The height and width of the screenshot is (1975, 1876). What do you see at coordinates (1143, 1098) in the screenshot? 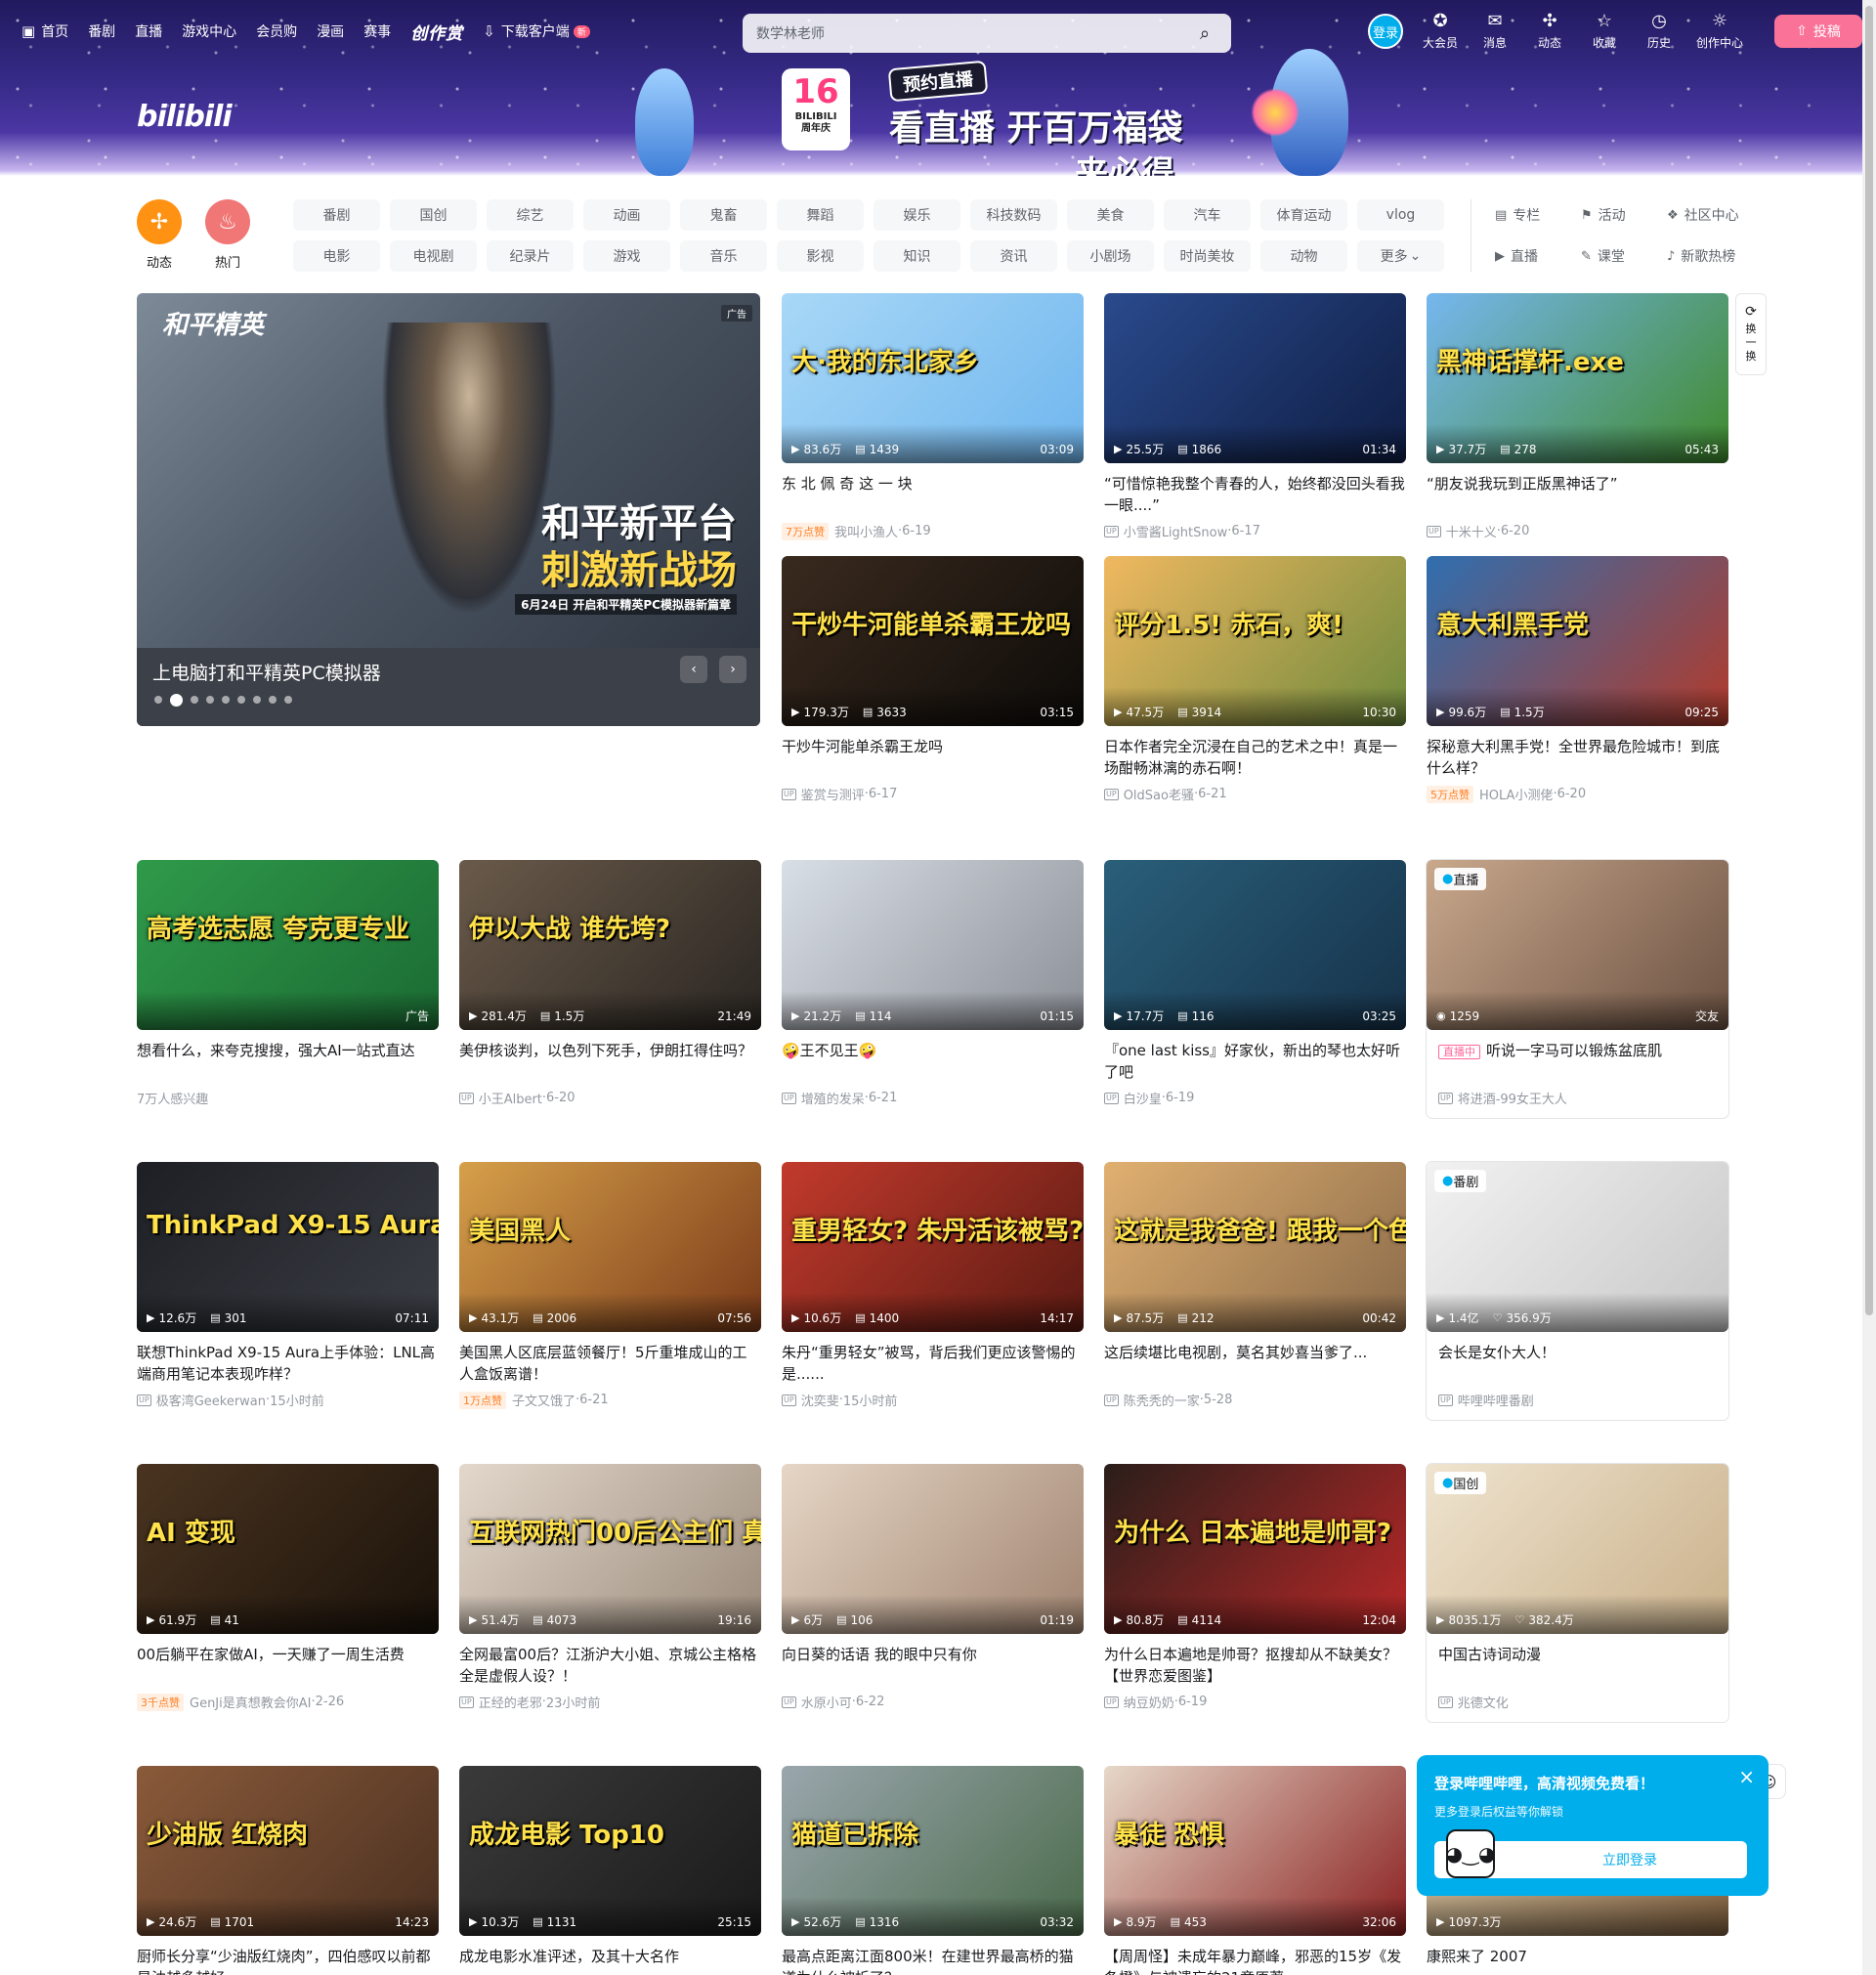
I see `uploader-name: 白沙皇` at bounding box center [1143, 1098].